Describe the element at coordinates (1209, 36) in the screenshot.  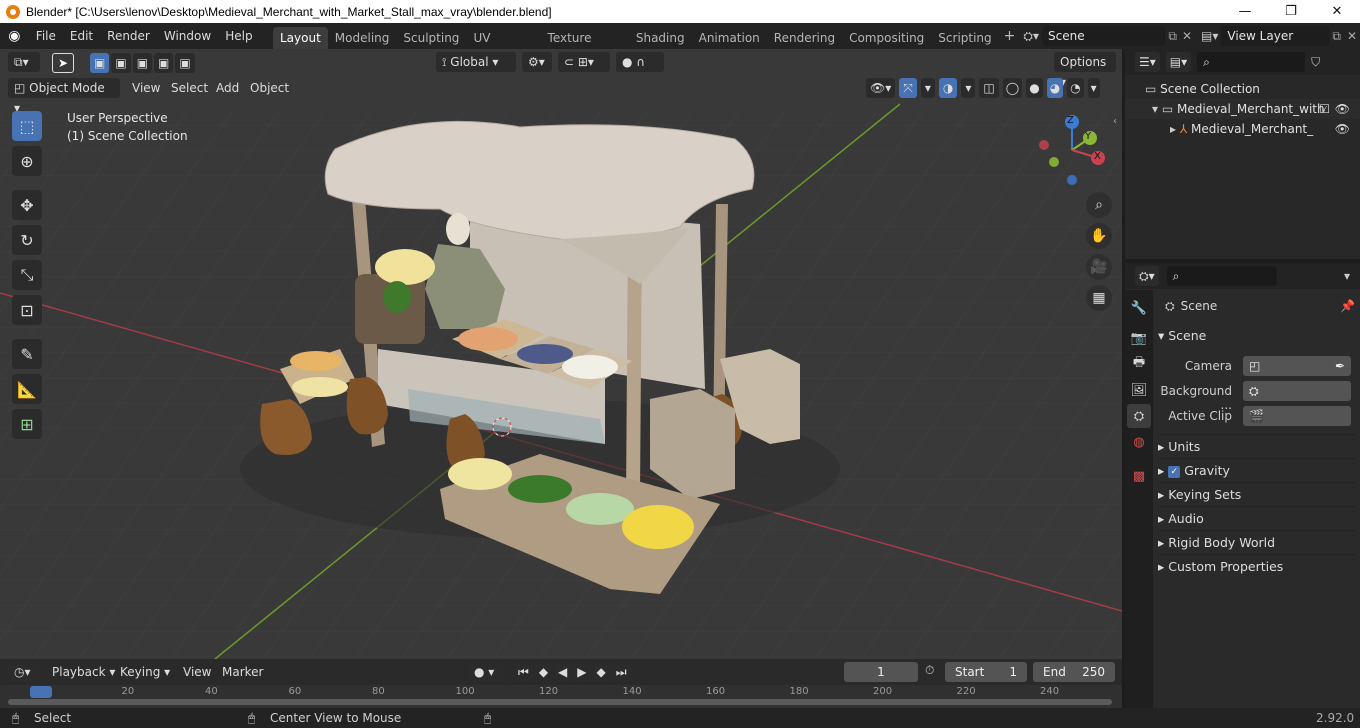
I see `view-layer-icon: ▤▾` at that location.